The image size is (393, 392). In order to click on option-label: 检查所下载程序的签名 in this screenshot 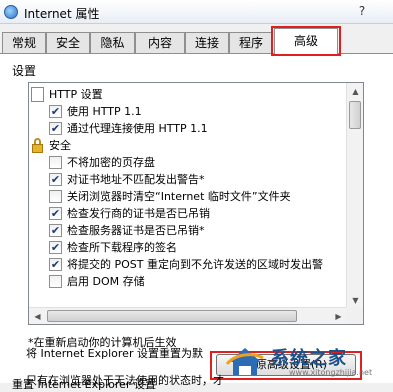, I will do `click(122, 247)`.